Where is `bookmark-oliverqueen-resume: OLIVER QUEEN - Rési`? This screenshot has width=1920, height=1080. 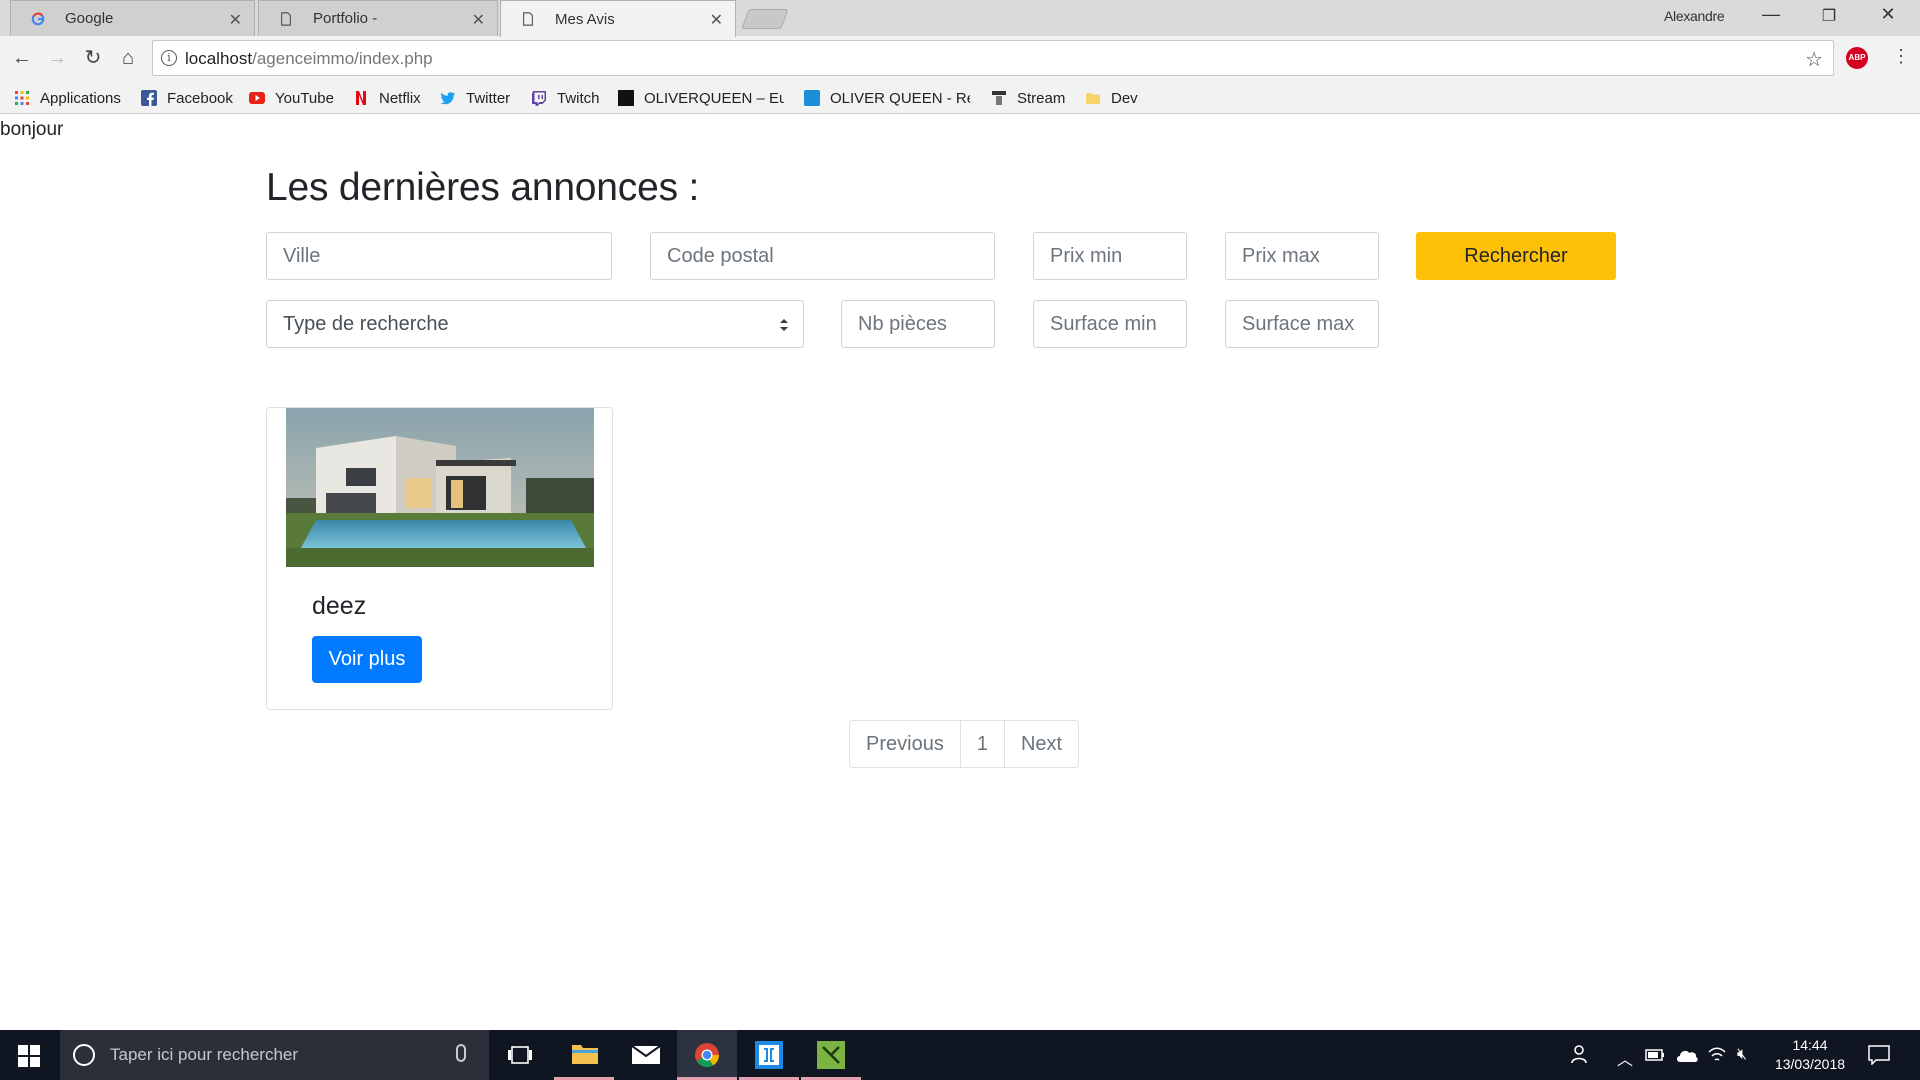
bookmark-oliverqueen-resume: OLIVER QUEEN - Rési is located at coordinates (887, 98).